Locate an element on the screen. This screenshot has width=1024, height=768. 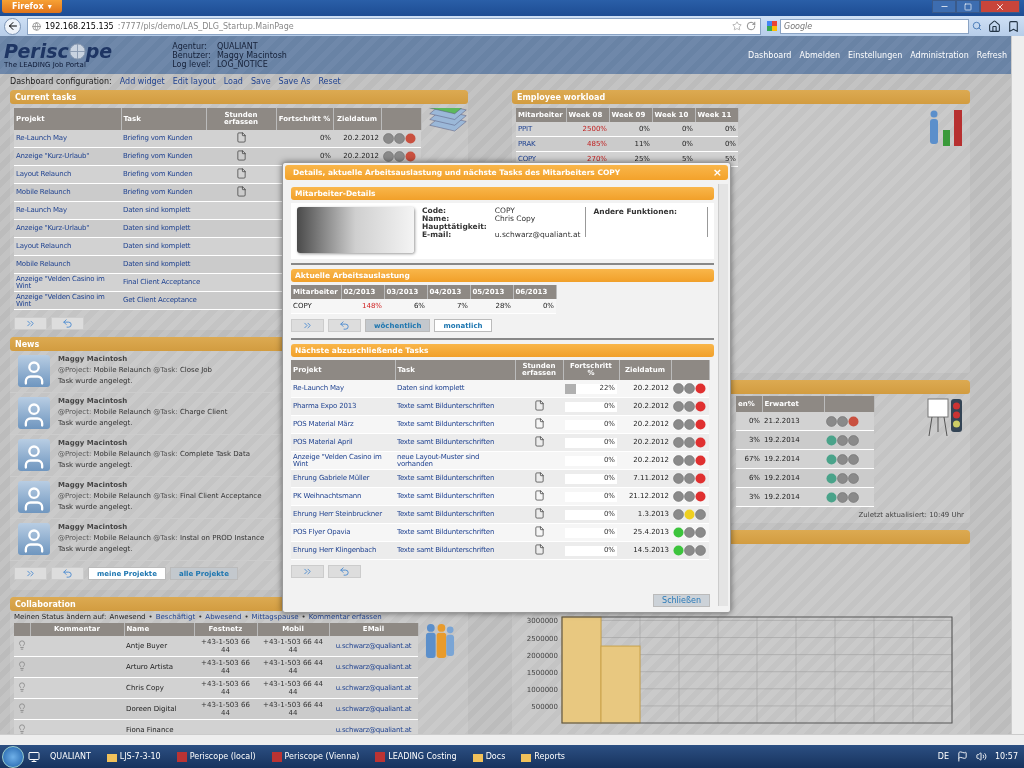
back-button is located at coordinates (12, 26).